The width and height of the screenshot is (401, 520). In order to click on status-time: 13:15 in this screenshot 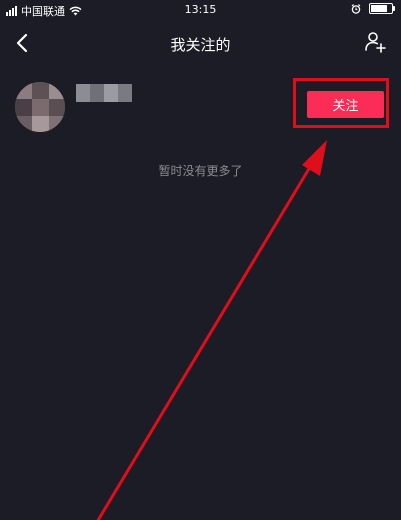, I will do `click(200, 9)`.